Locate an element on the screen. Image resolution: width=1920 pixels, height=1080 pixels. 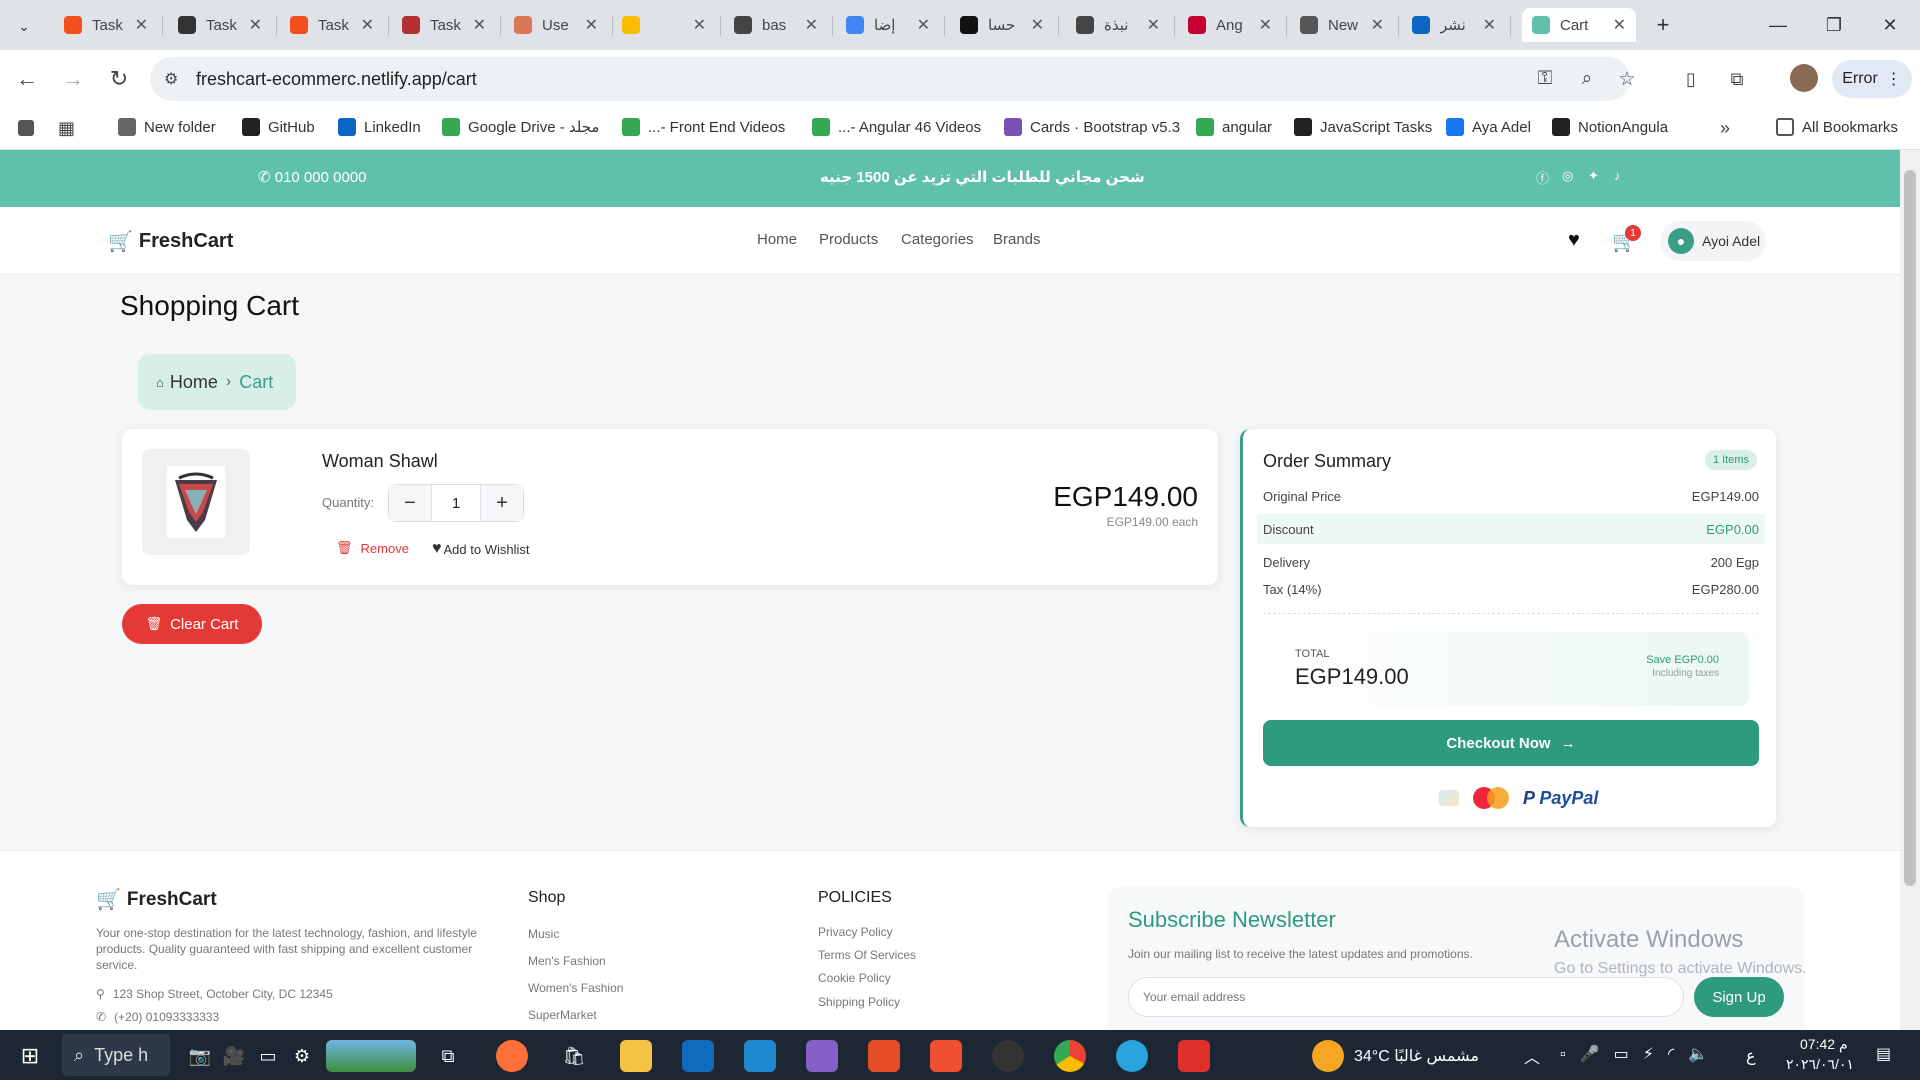
bookmark-item: ...- Angular 46 Videos is located at coordinates (896, 127).